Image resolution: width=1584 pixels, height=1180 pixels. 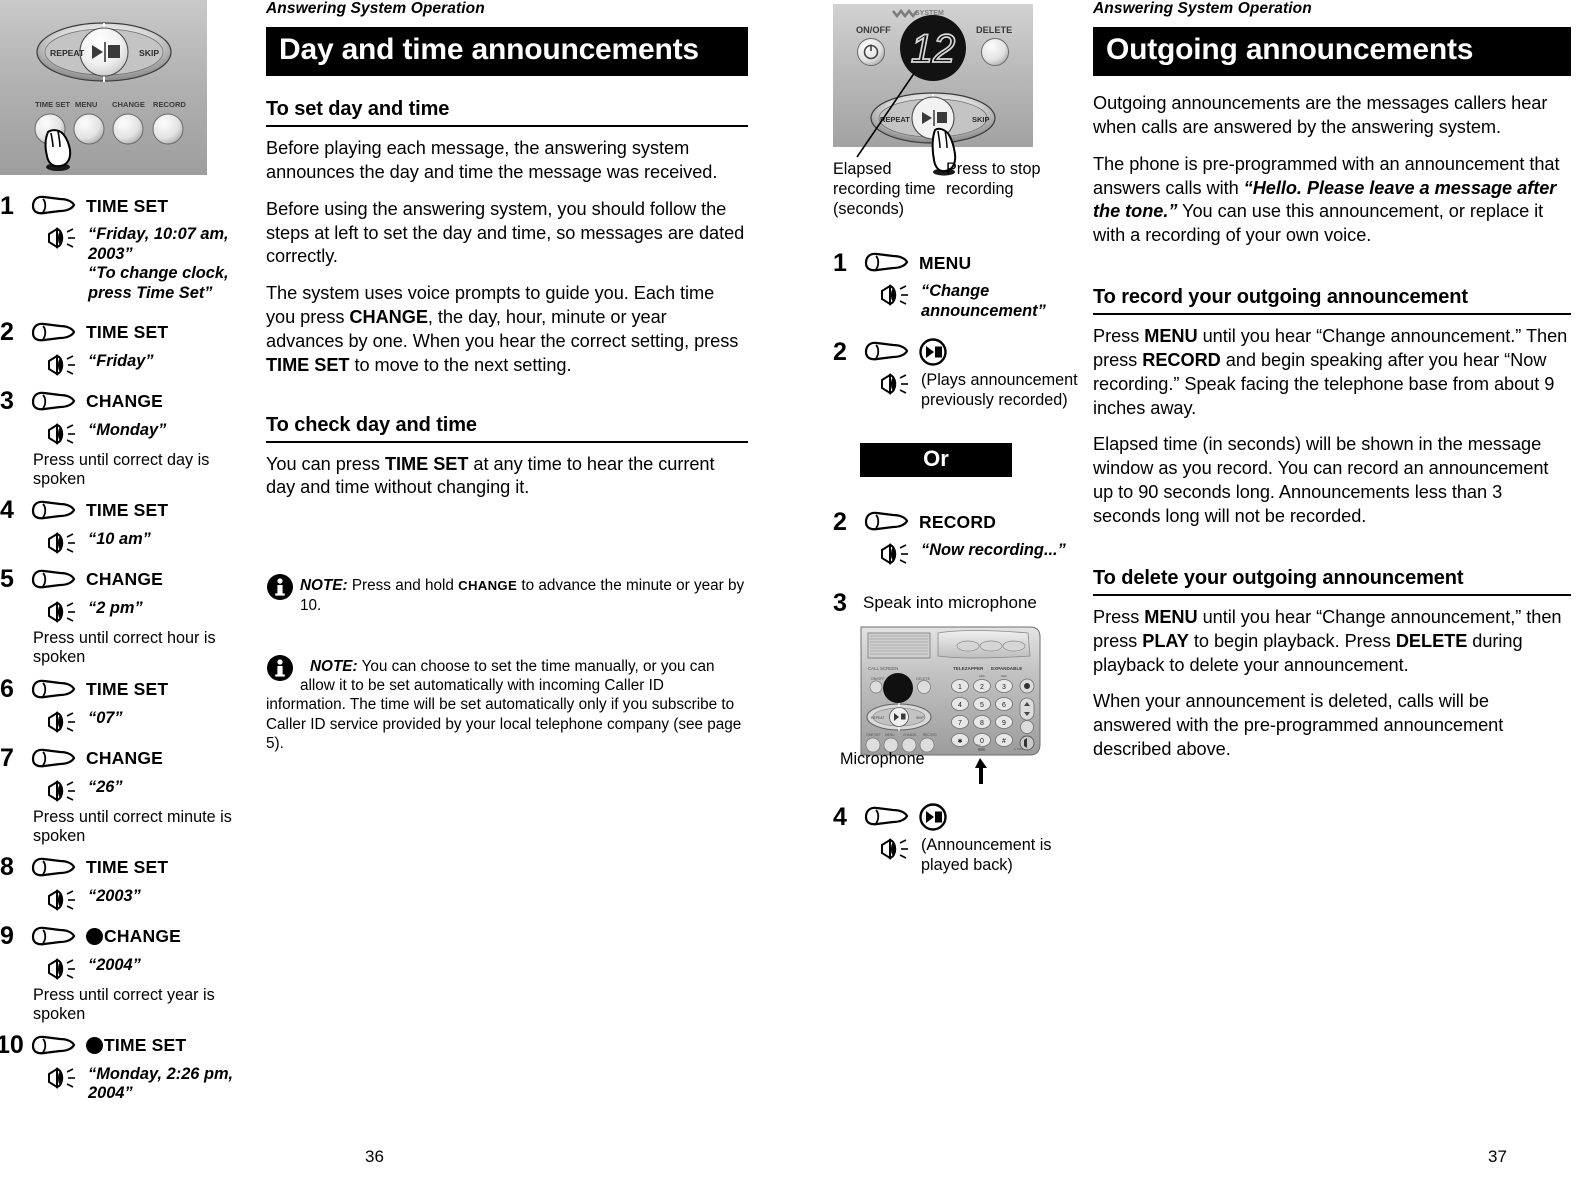 I want to click on svg-text: RECORD, so click(x=930, y=735).